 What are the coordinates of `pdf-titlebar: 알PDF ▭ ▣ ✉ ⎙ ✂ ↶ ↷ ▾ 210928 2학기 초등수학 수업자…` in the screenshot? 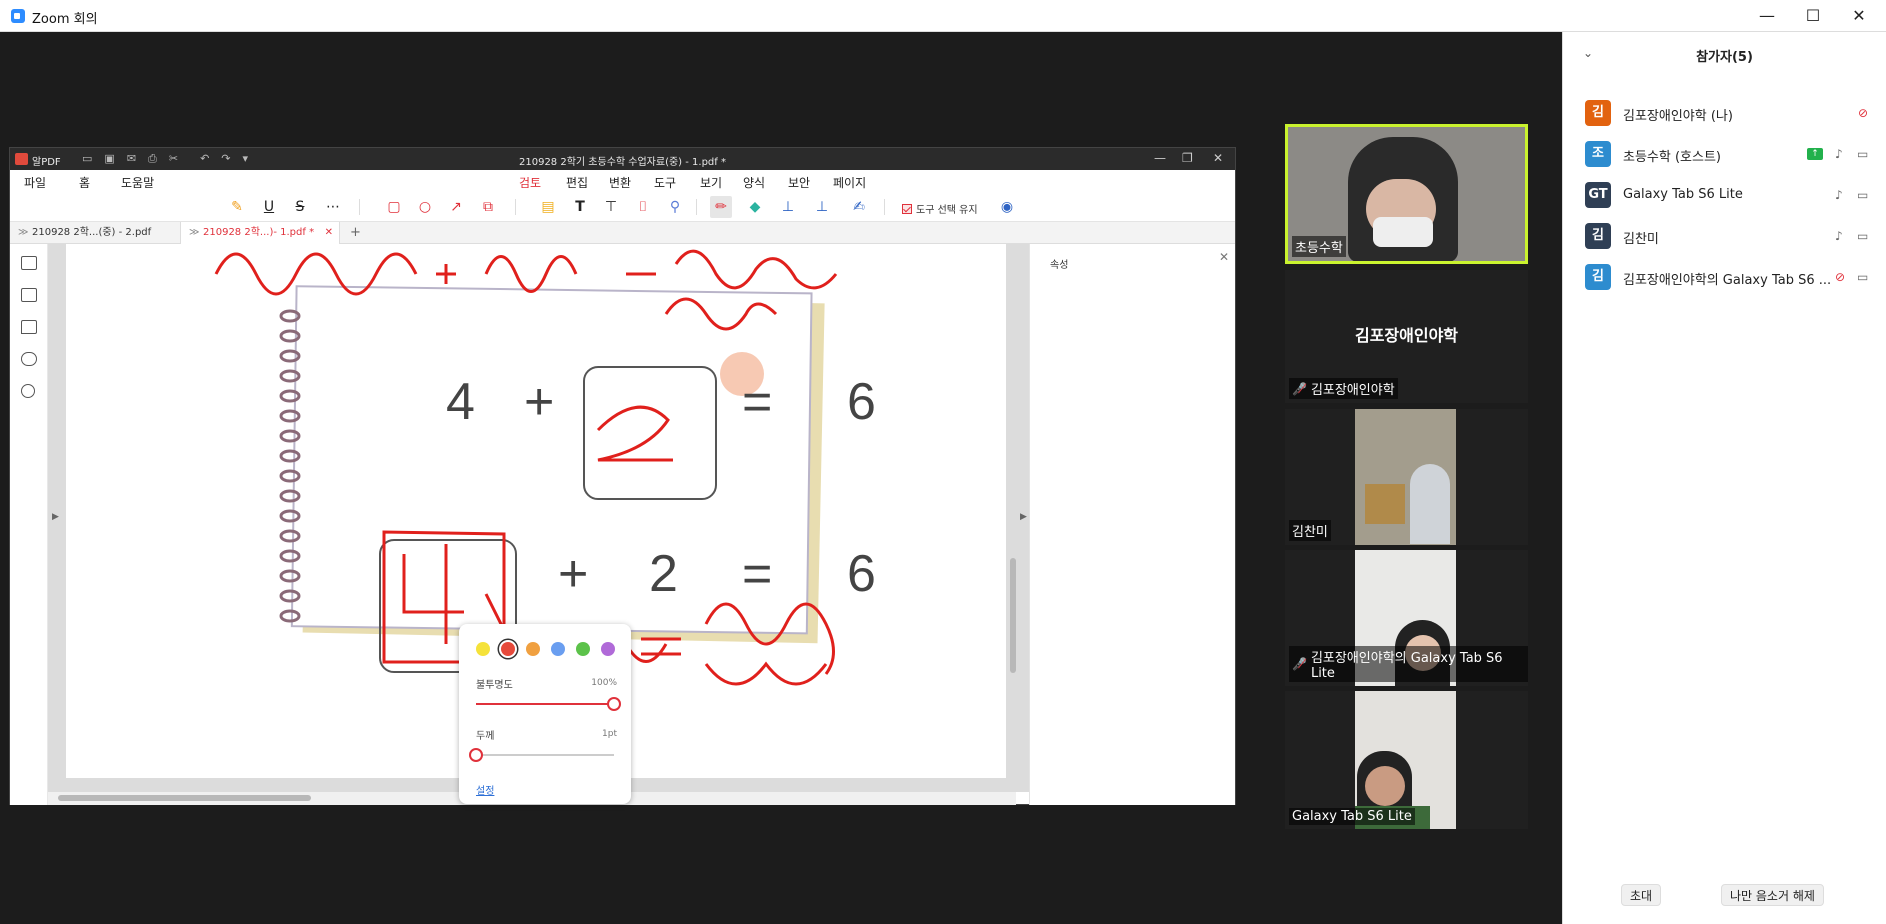 It's located at (622, 159).